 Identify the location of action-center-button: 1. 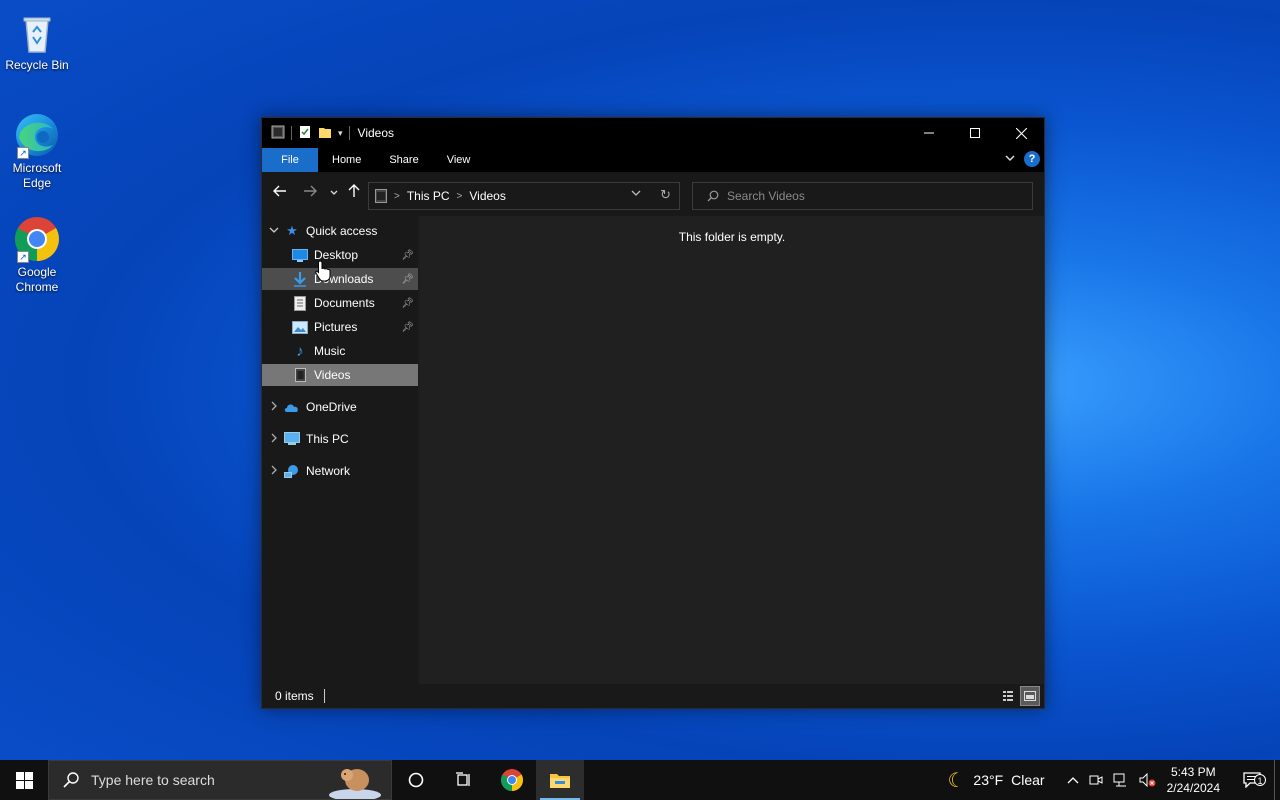
(1252, 780).